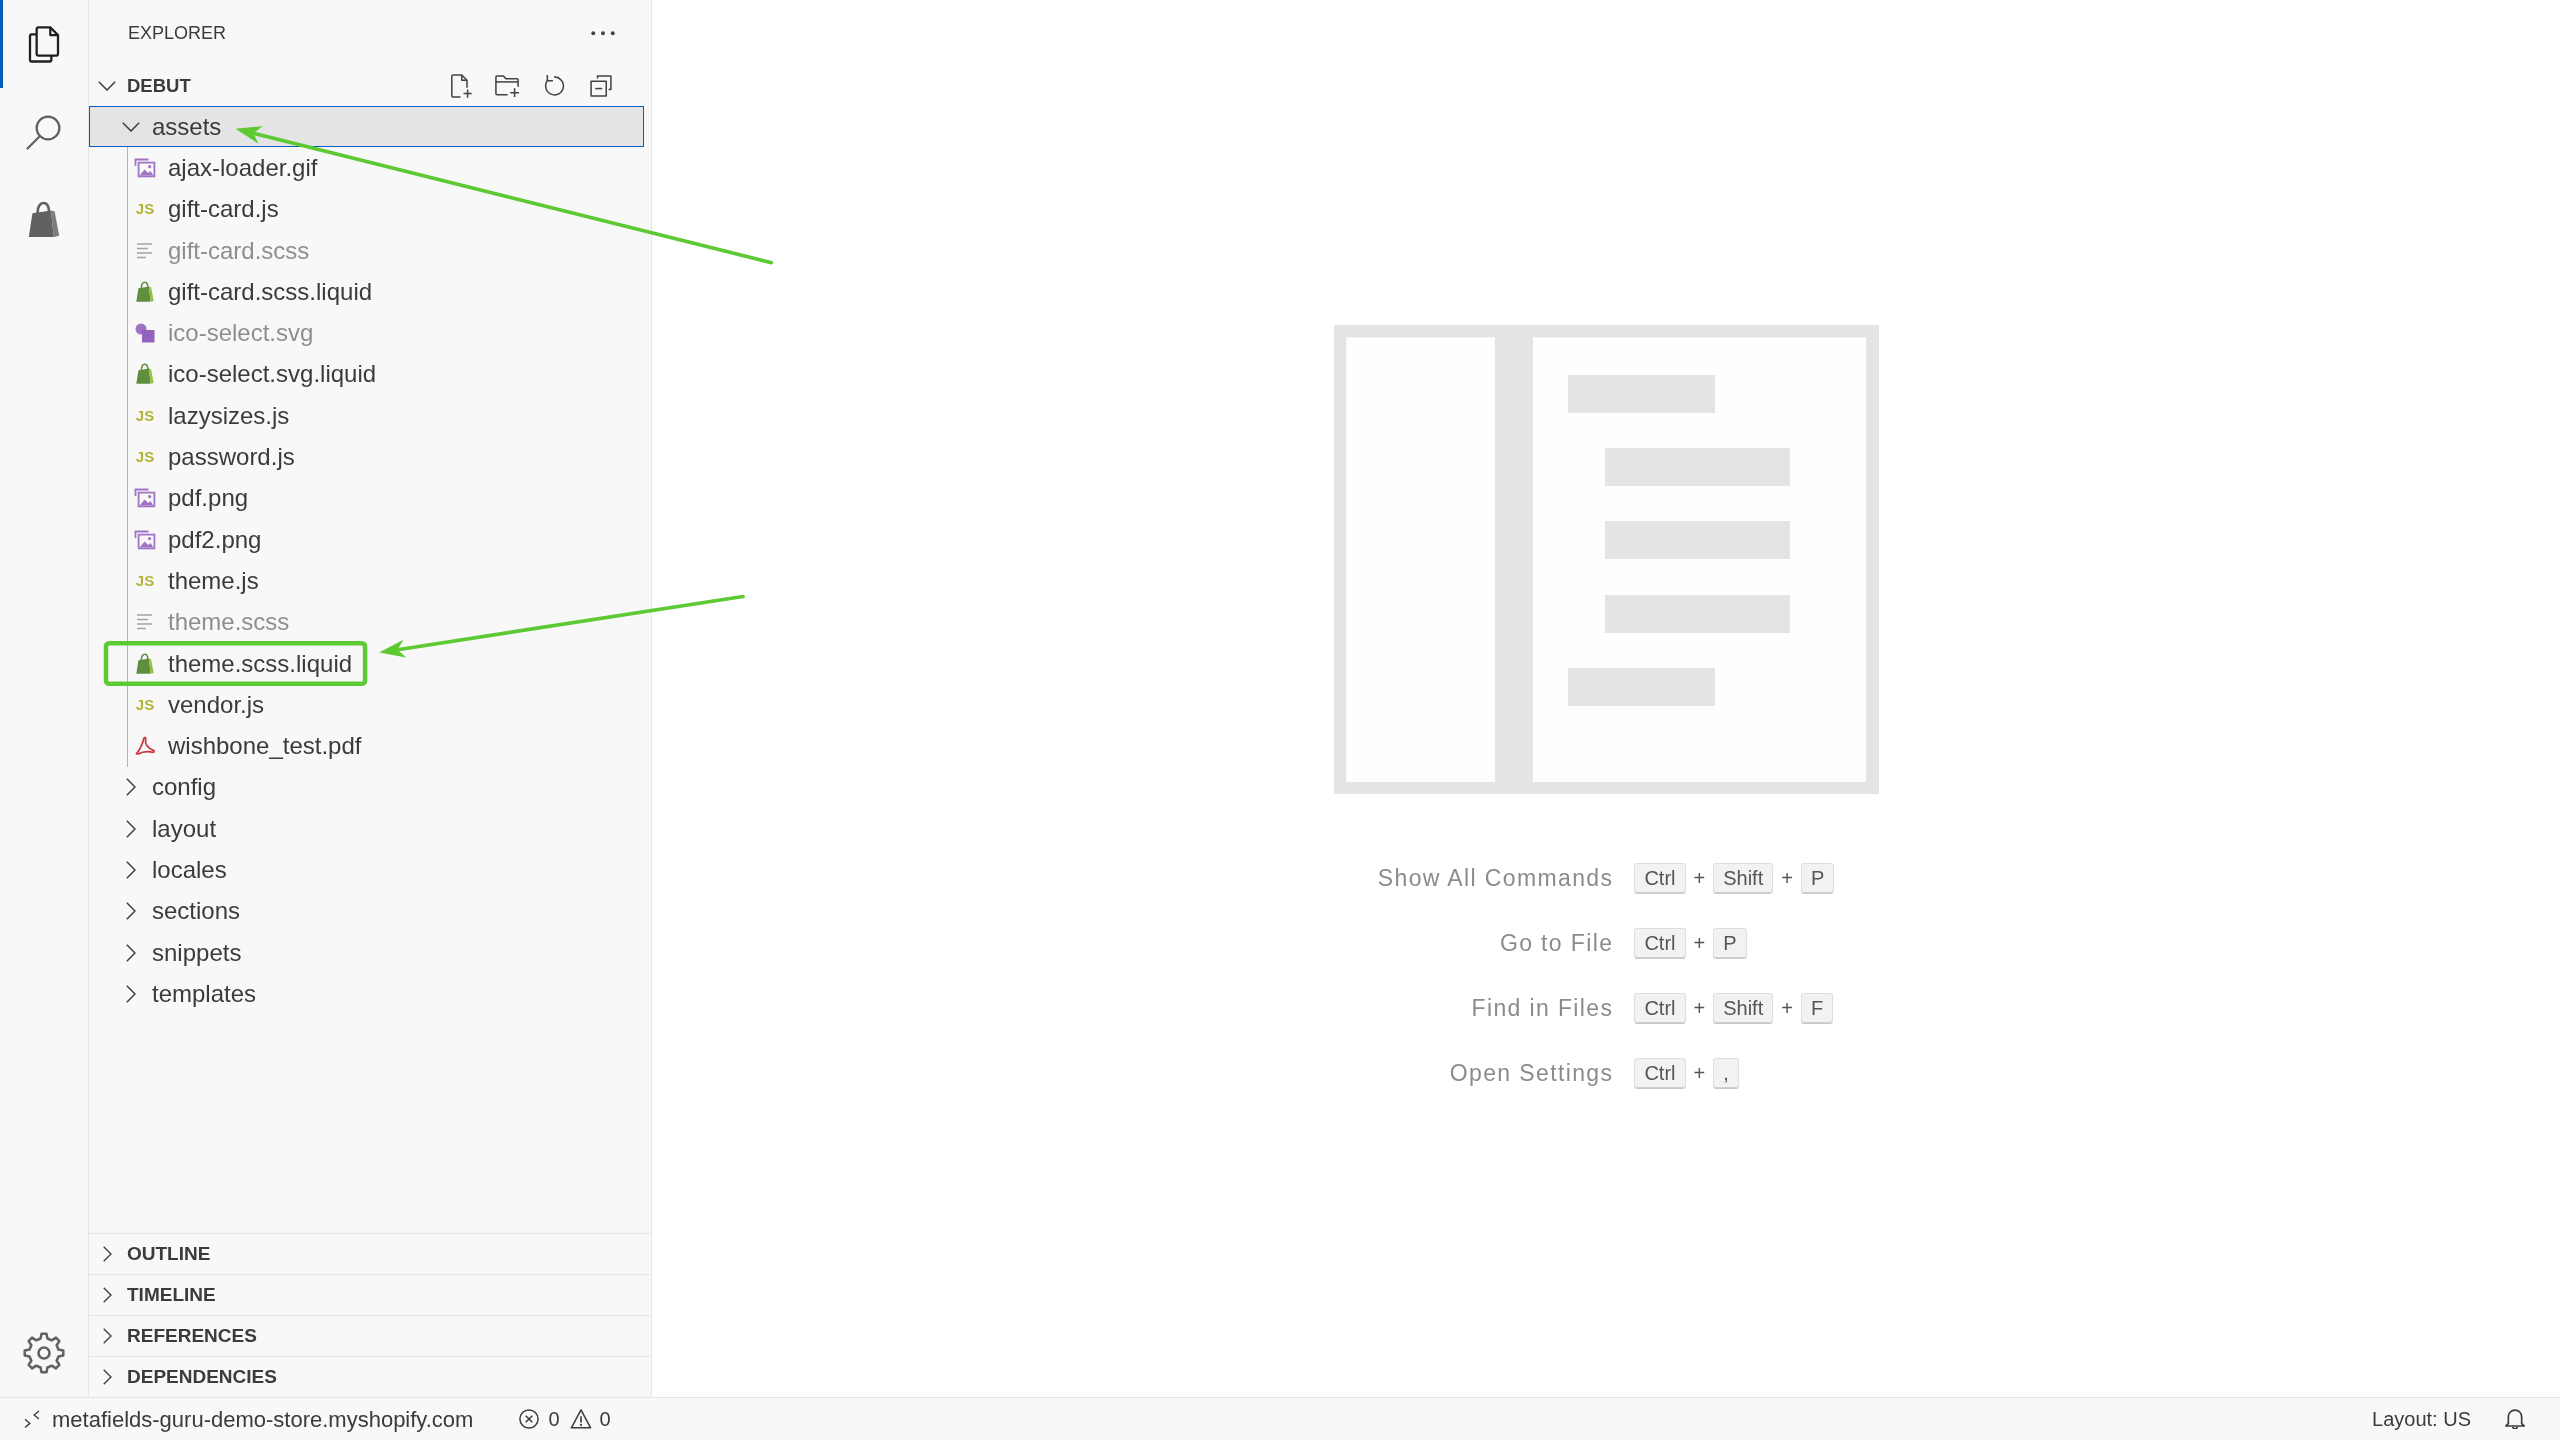 Image resolution: width=2560 pixels, height=1440 pixels. What do you see at coordinates (248, 746) in the screenshot?
I see `file-item: wishbone_test.pdf` at bounding box center [248, 746].